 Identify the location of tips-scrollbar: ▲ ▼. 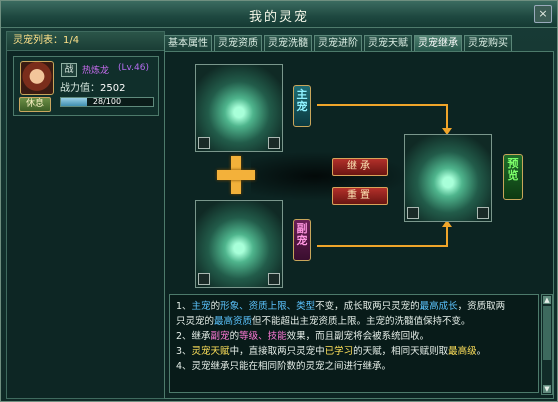
(547, 344).